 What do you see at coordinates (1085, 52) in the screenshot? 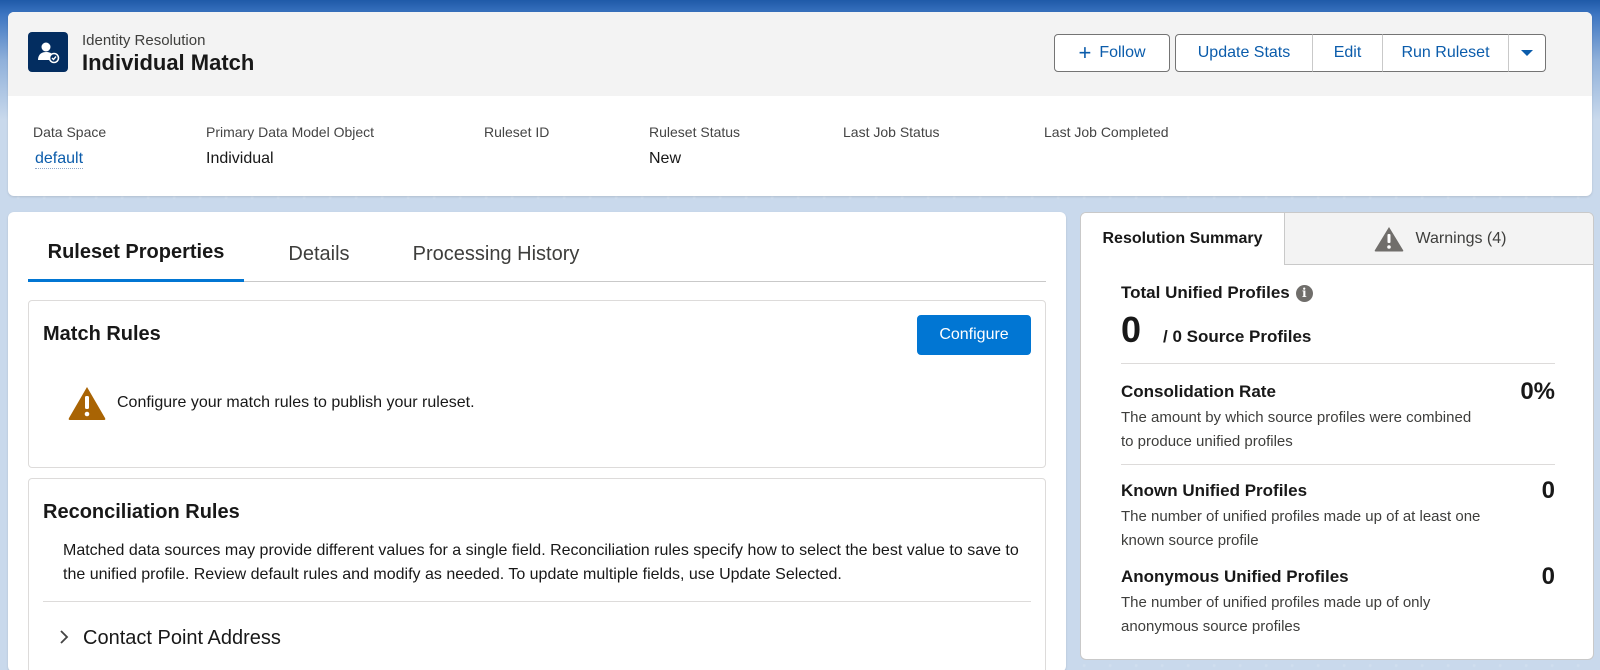
I see `plus-icon: +` at bounding box center [1085, 52].